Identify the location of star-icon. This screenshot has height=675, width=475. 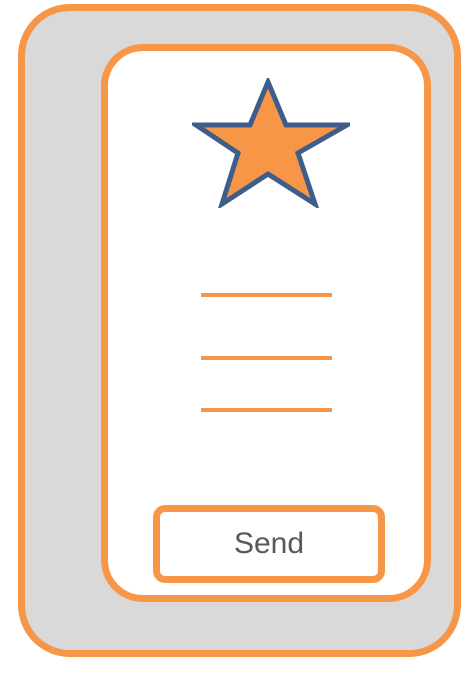
(271, 143).